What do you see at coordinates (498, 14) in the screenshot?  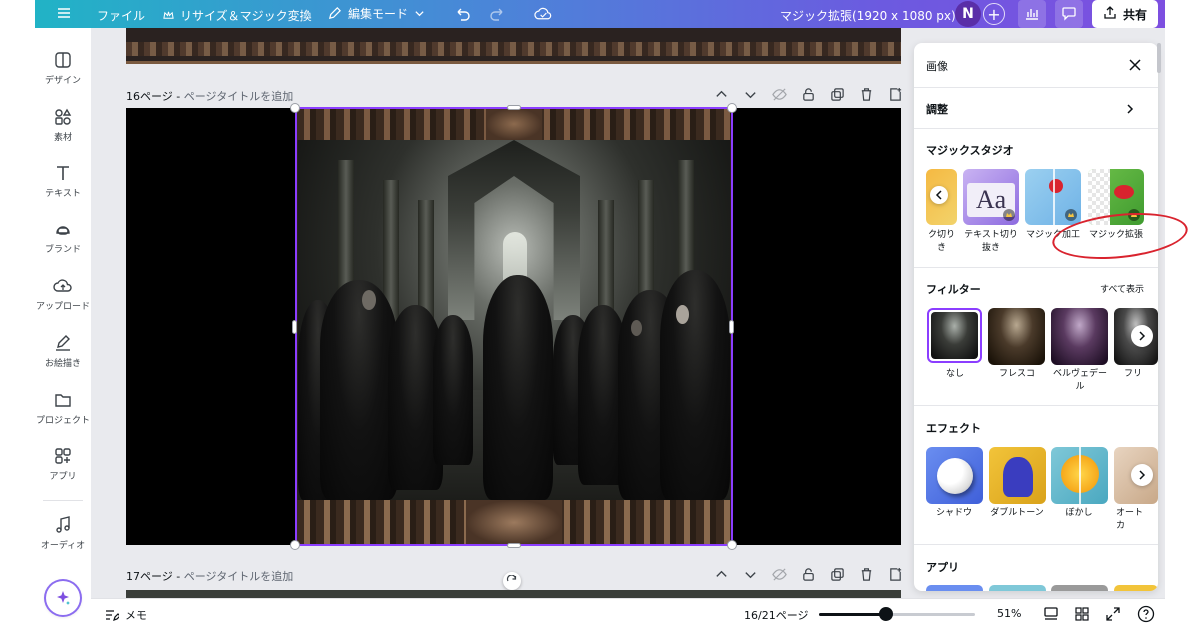 I see `redo-icon` at bounding box center [498, 14].